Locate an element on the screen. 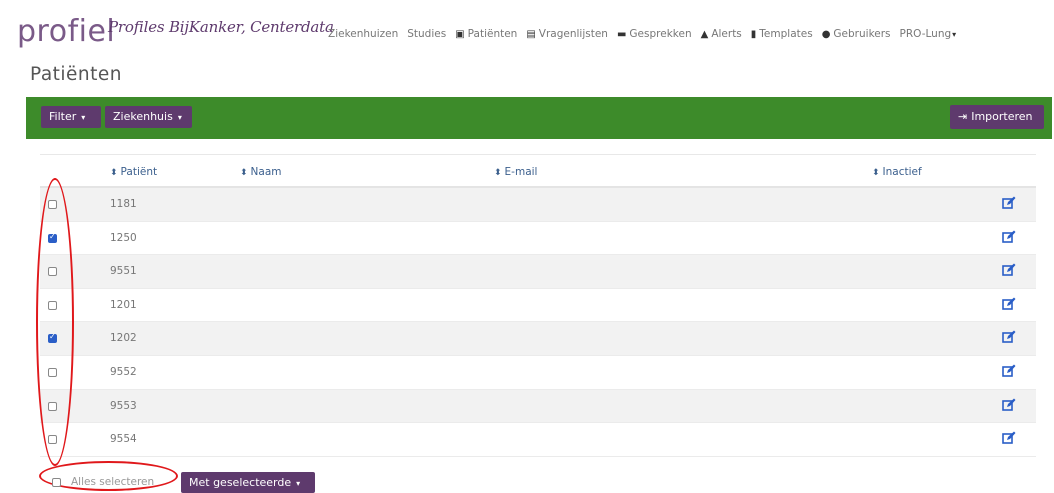 Image resolution: width=1054 pixels, height=493 pixels. nav-label: Gesprekken is located at coordinates (660, 34).